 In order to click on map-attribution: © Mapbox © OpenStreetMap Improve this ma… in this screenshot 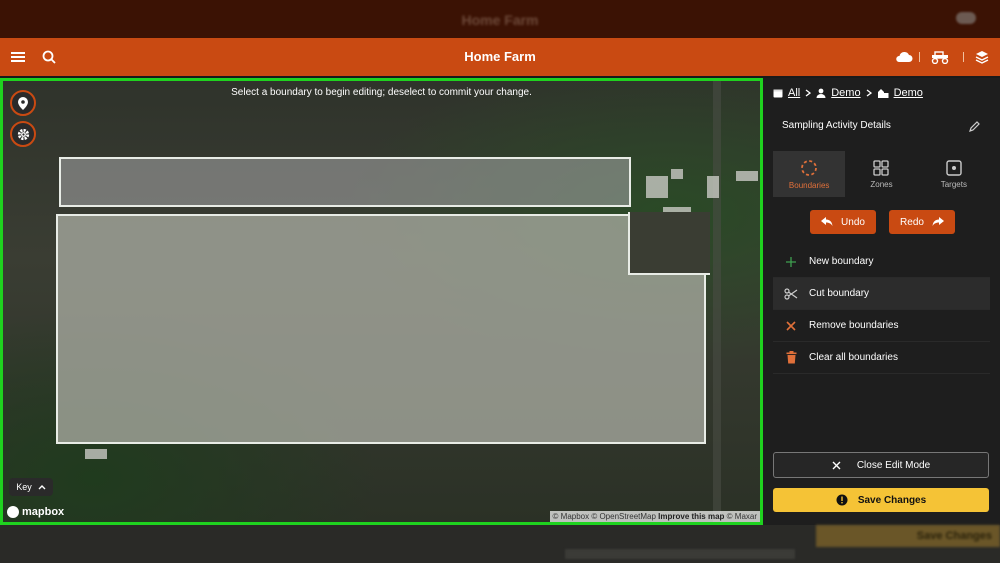, I will do `click(654, 516)`.